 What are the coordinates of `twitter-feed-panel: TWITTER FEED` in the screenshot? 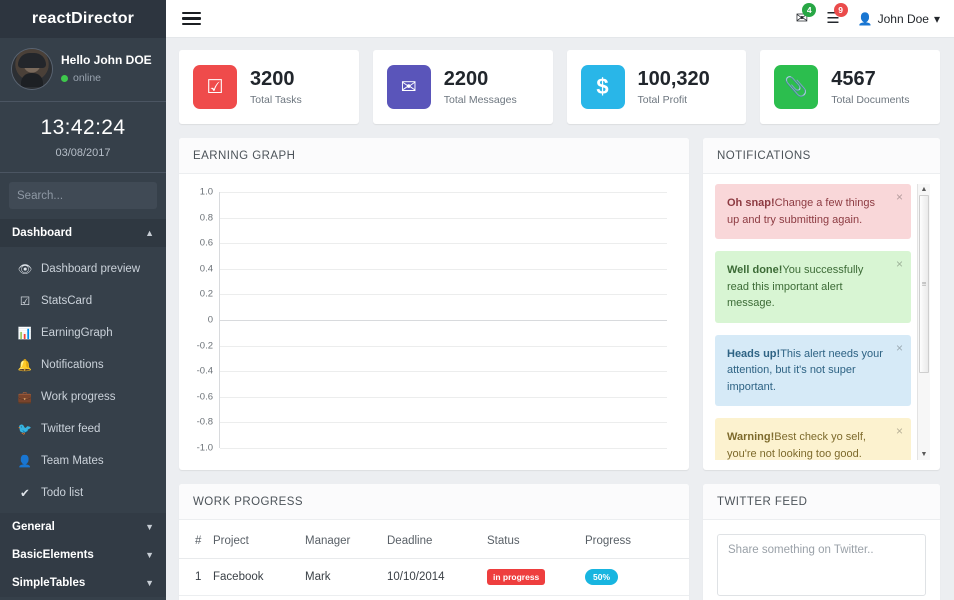 It's located at (821, 542).